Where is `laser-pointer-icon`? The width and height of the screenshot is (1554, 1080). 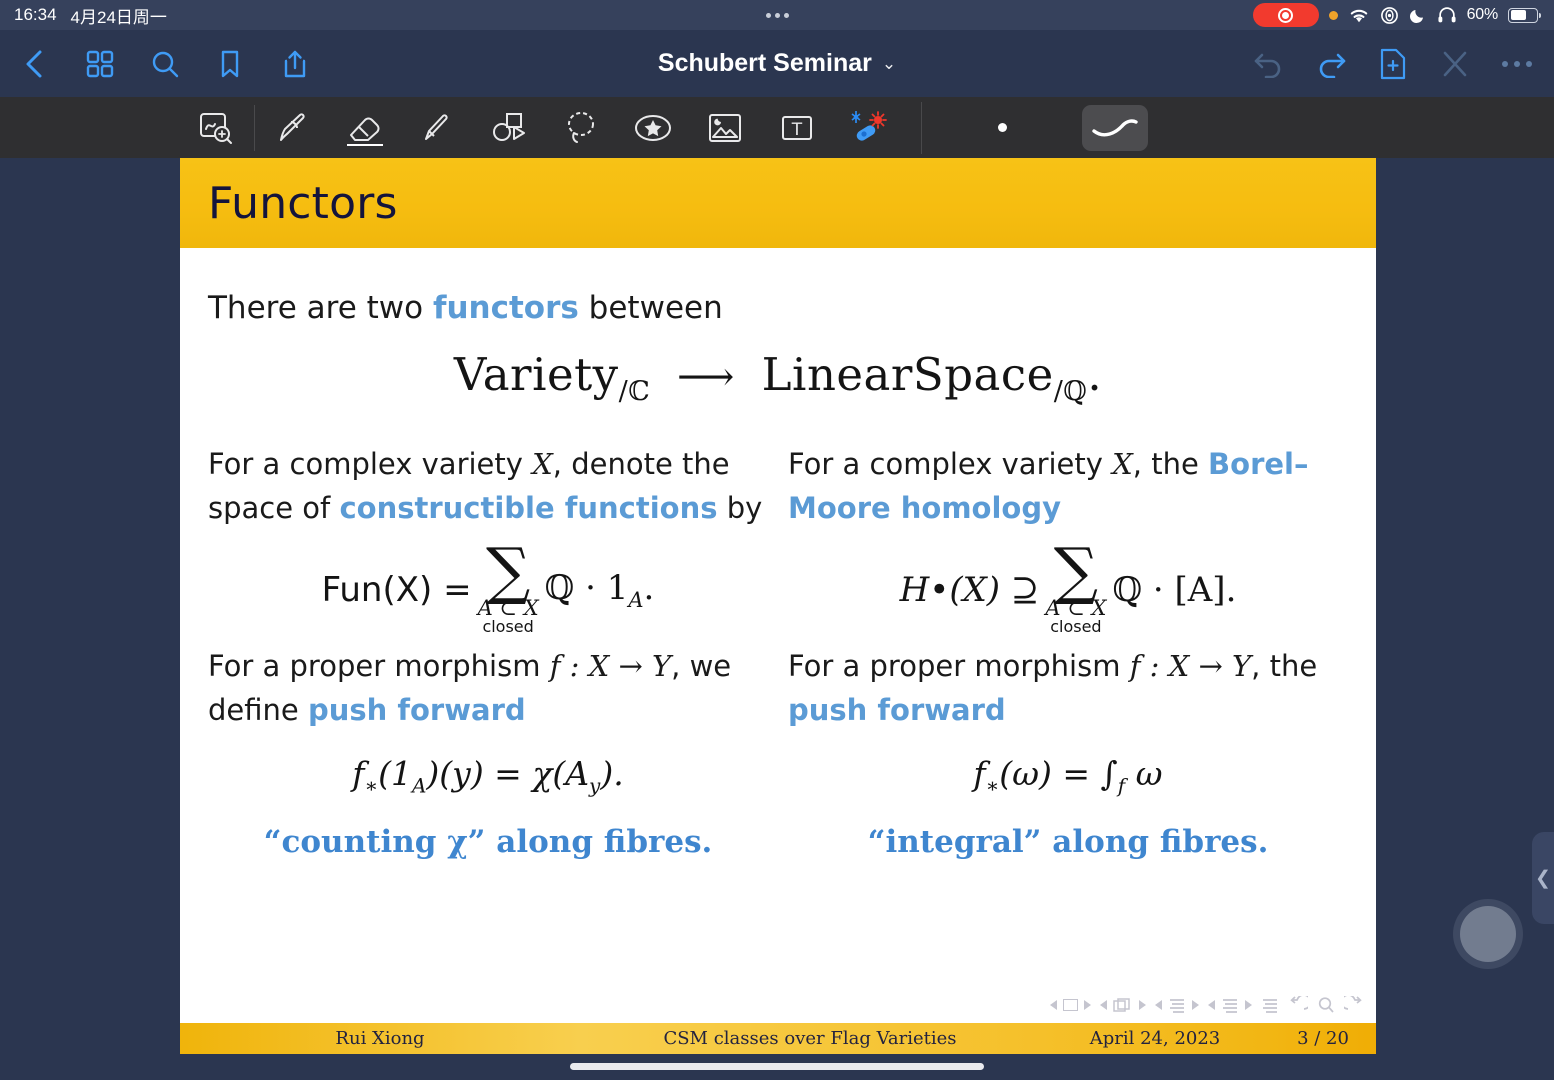
laser-pointer-icon is located at coordinates (869, 128).